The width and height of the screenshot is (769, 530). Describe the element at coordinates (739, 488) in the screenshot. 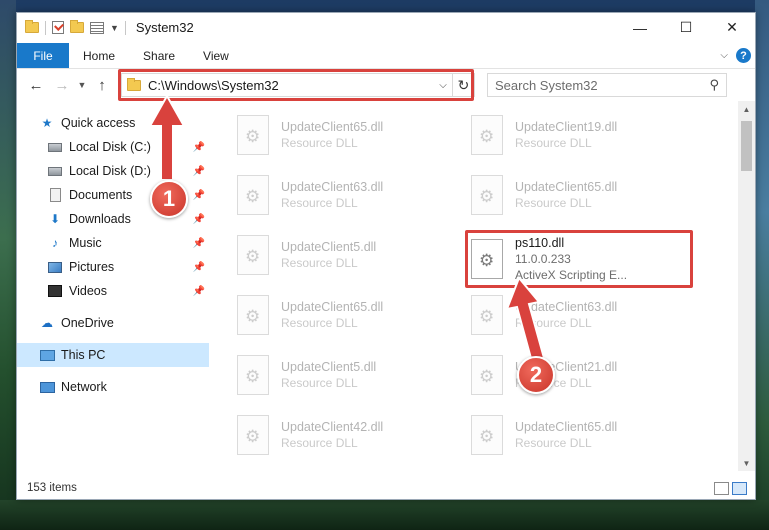

I see `tiles-view-icon` at that location.